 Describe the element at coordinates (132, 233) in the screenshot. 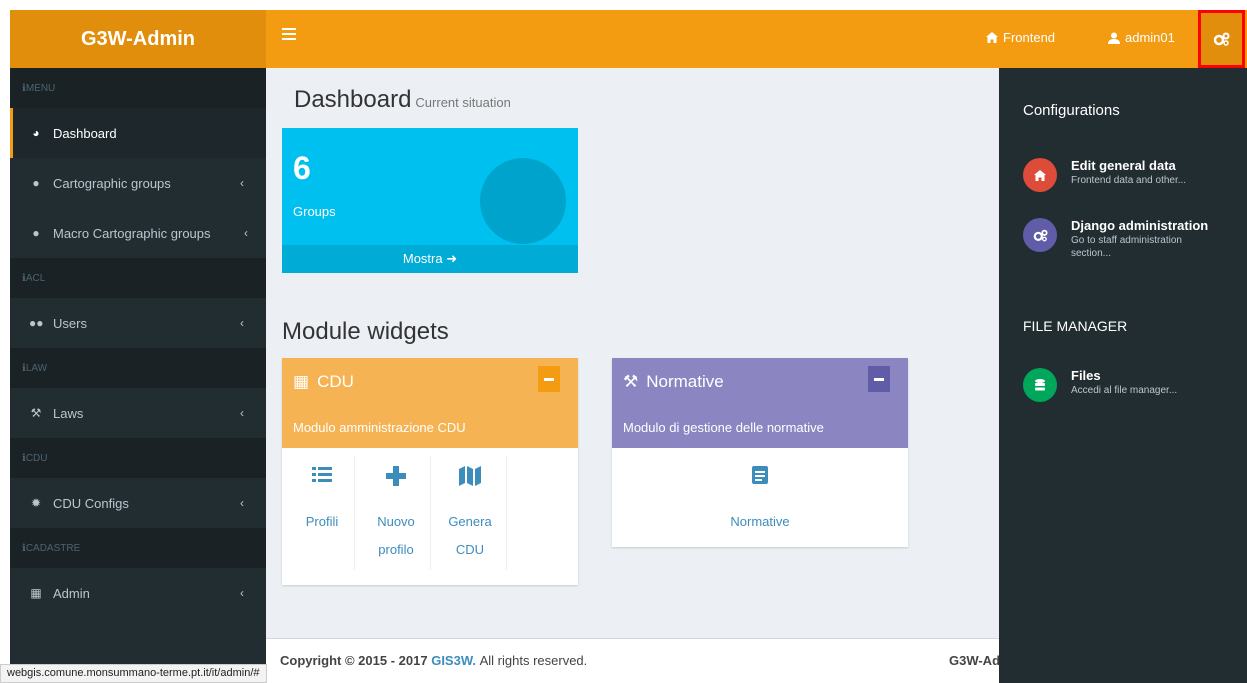

I see `sidebar-item-label: Macro Cartographic groups` at that location.